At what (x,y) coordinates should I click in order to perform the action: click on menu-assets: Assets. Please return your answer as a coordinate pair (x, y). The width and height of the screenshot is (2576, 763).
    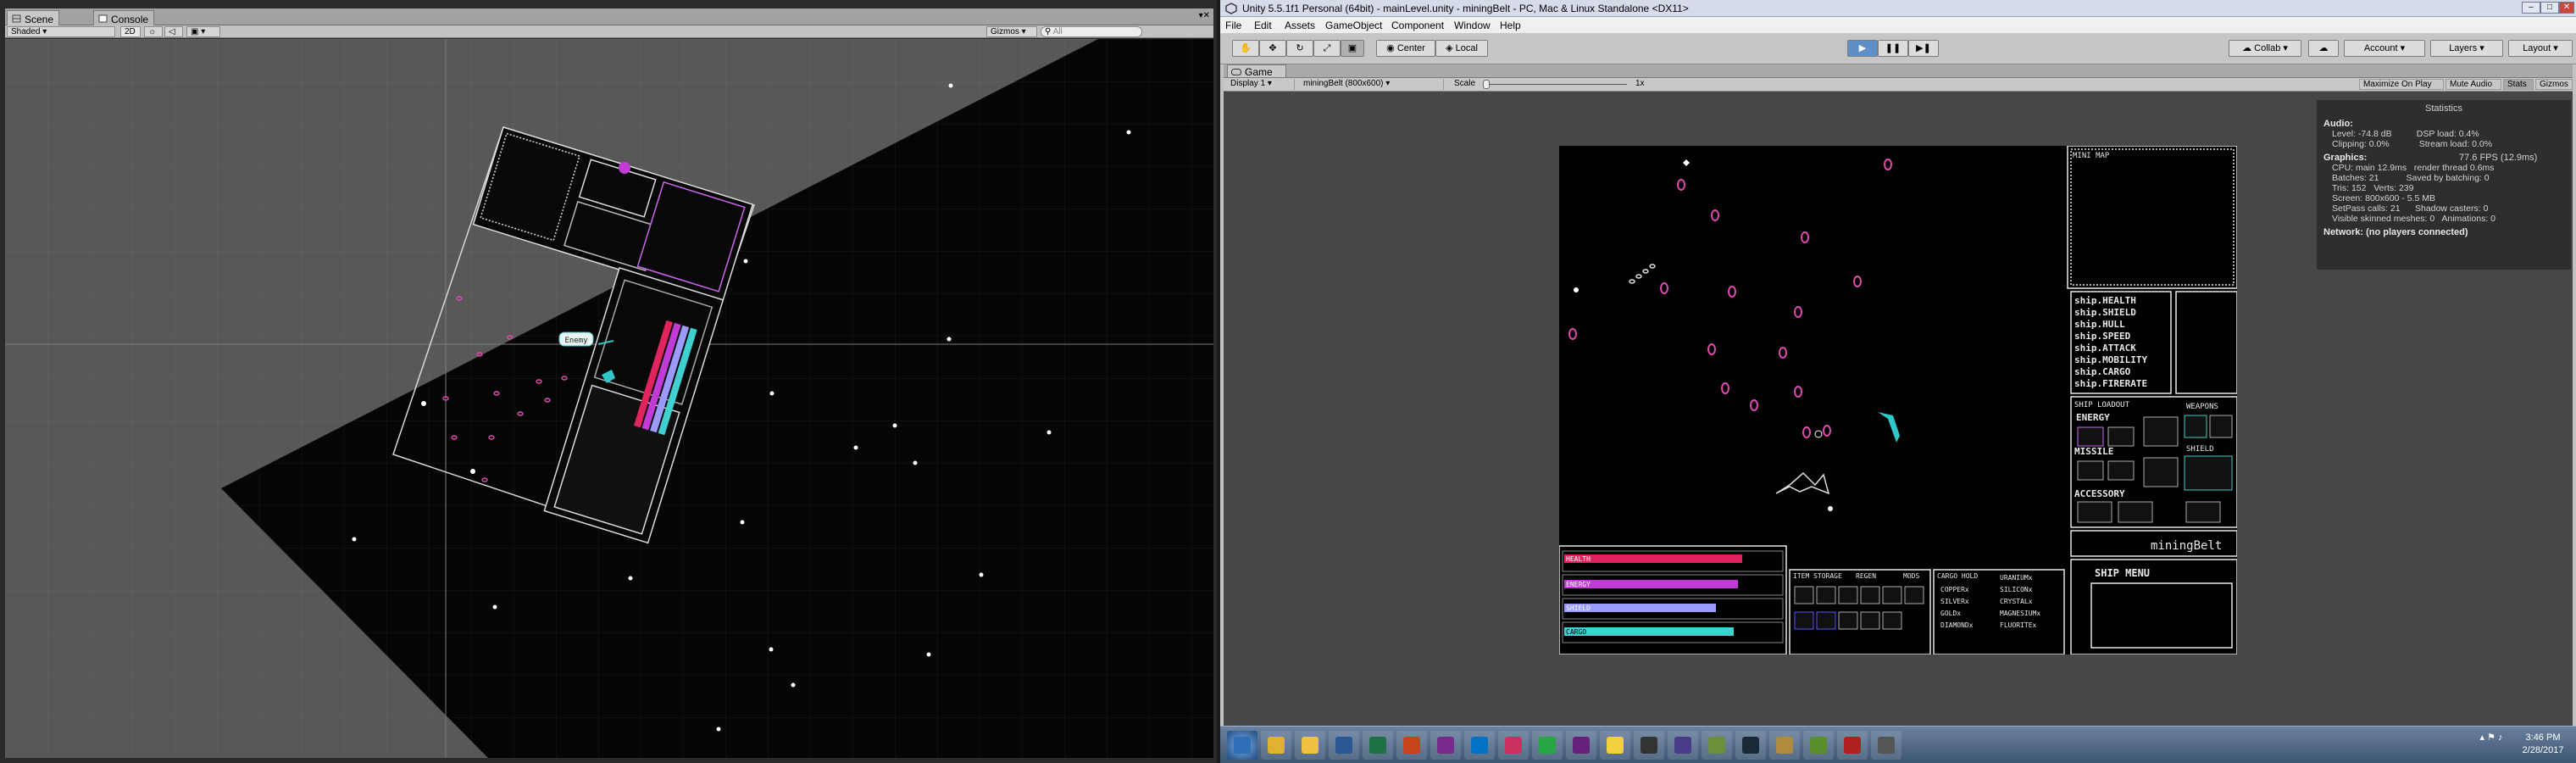
    Looking at the image, I should click on (1300, 25).